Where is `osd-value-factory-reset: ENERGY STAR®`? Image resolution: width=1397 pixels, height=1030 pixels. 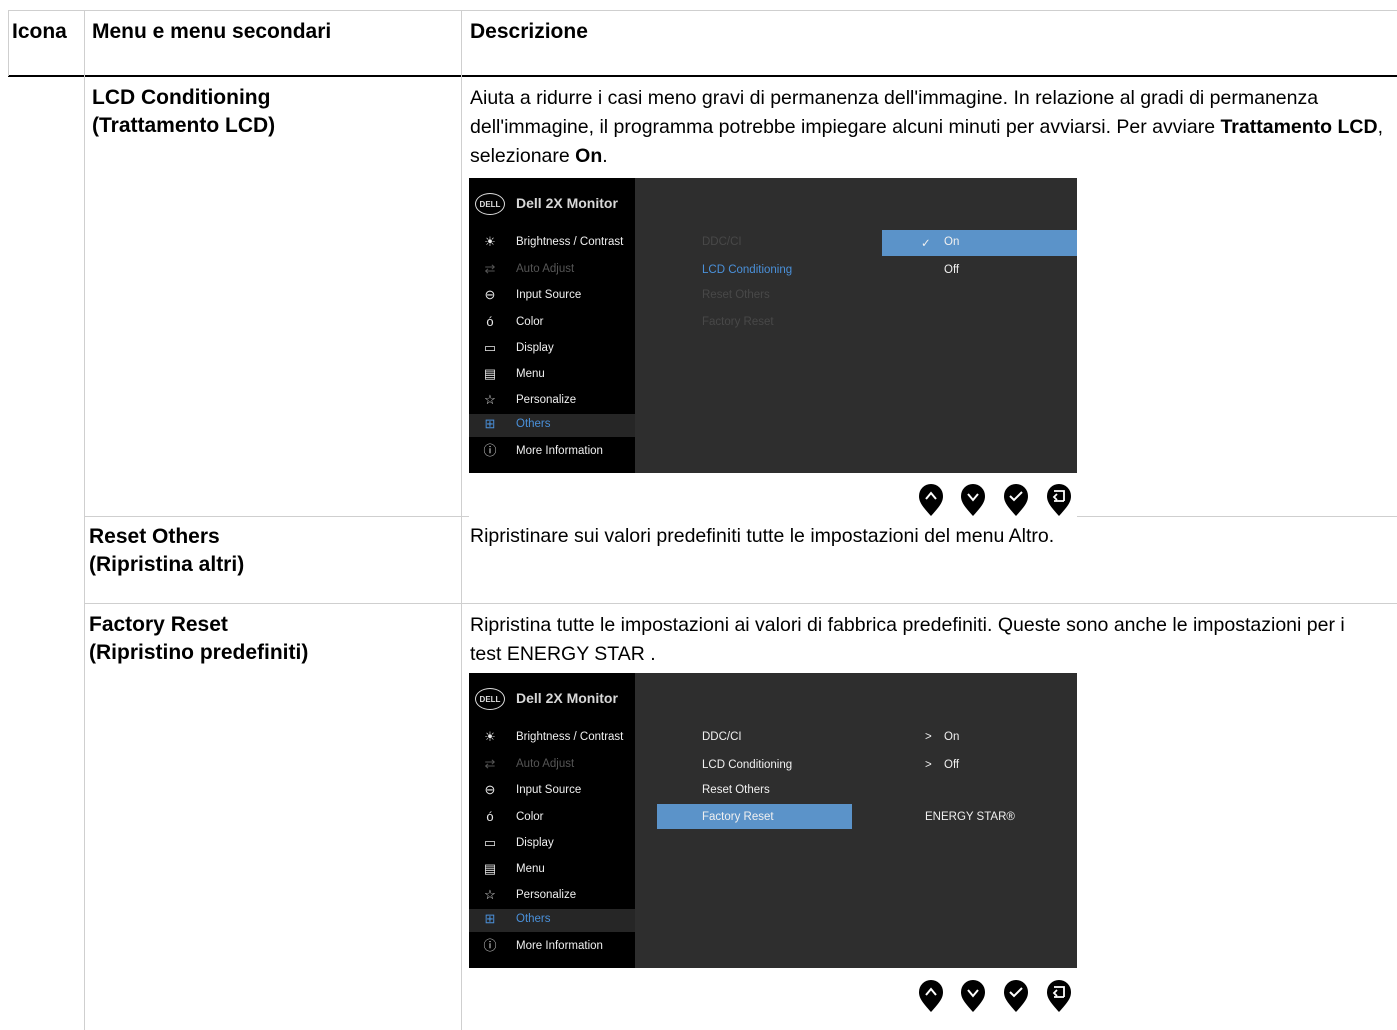
osd-value-factory-reset: ENERGY STAR® is located at coordinates (970, 817).